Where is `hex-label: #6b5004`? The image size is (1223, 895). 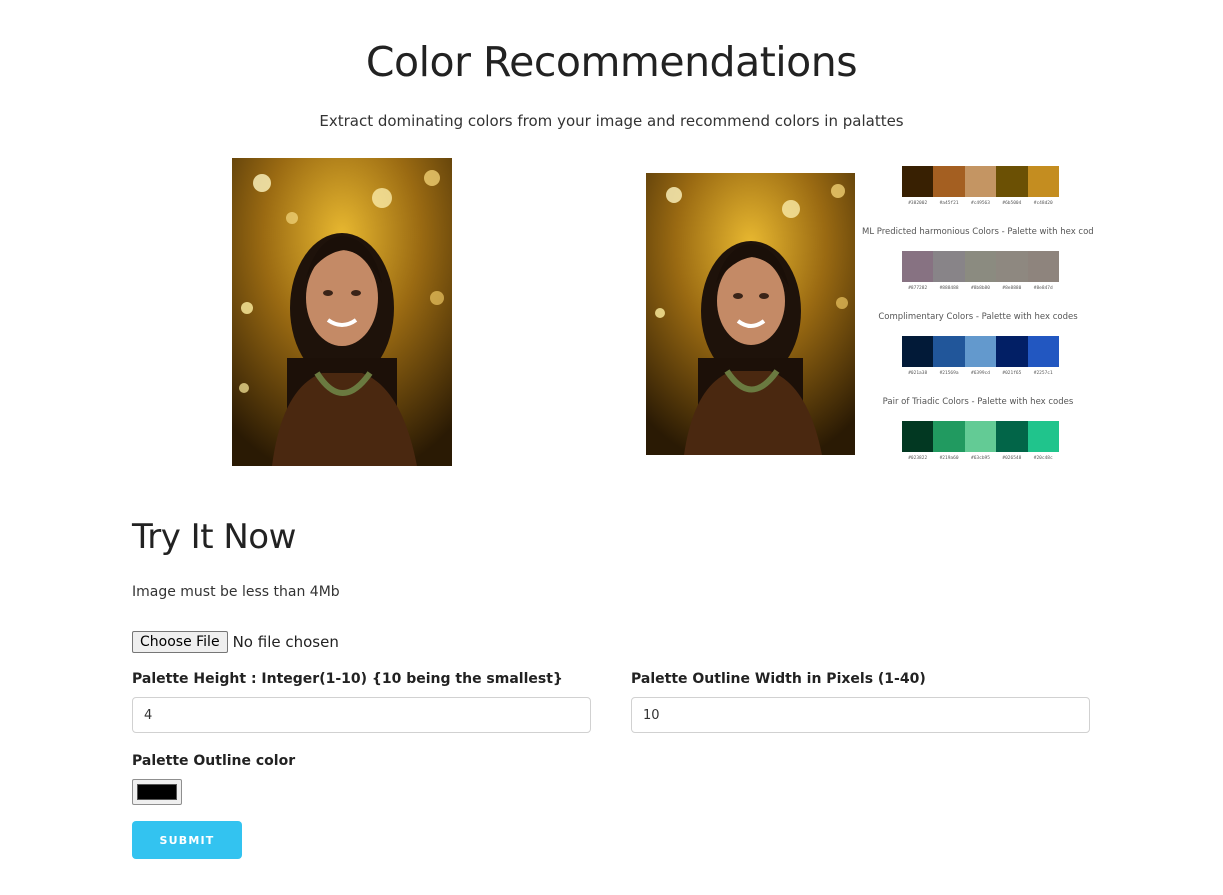 hex-label: #6b5004 is located at coordinates (1012, 203).